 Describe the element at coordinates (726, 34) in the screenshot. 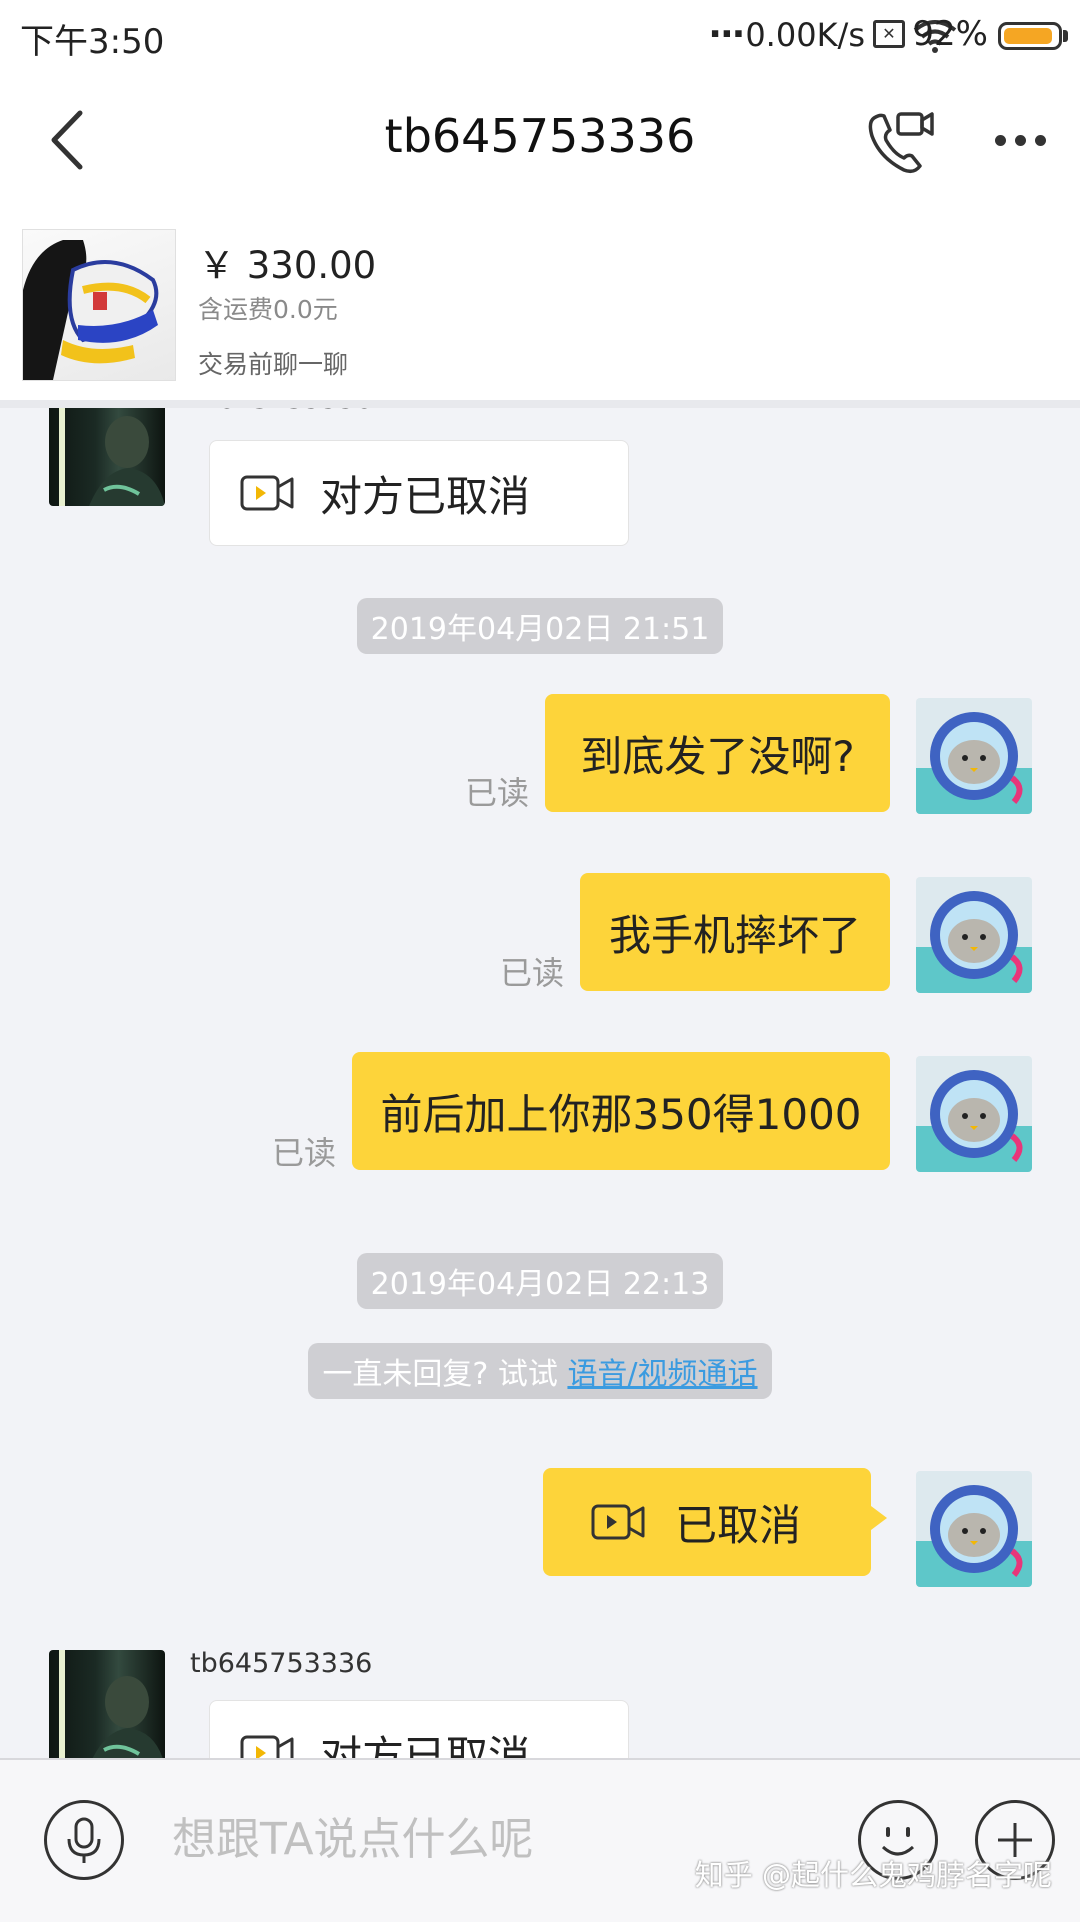

I see `signal-dots-icon: ···` at that location.